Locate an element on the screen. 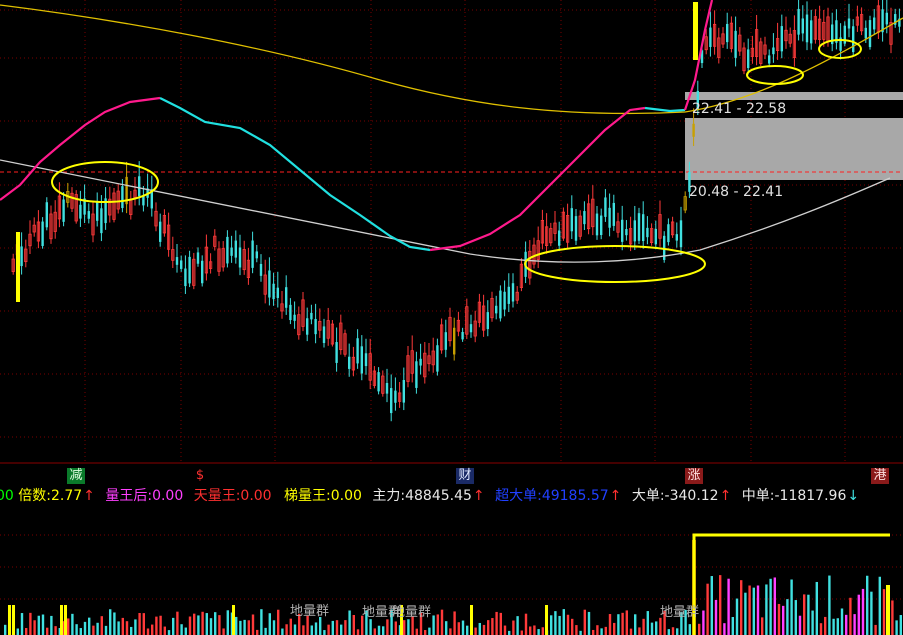 This screenshot has height=635, width=903. event-flag-cai: 财 is located at coordinates (465, 476).